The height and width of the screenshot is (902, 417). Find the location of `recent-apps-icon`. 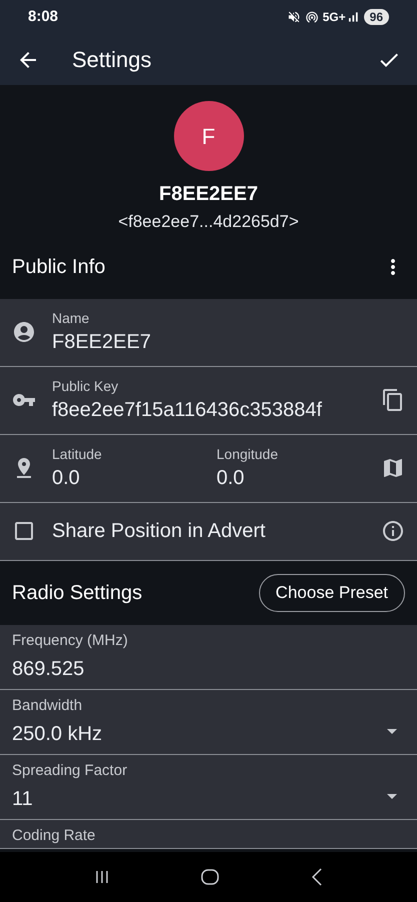

recent-apps-icon is located at coordinates (102, 877).